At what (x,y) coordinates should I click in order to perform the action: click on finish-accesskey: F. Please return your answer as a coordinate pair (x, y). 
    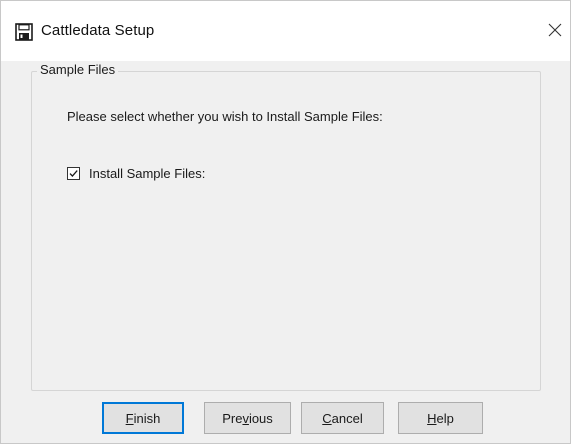
    Looking at the image, I should click on (129, 418).